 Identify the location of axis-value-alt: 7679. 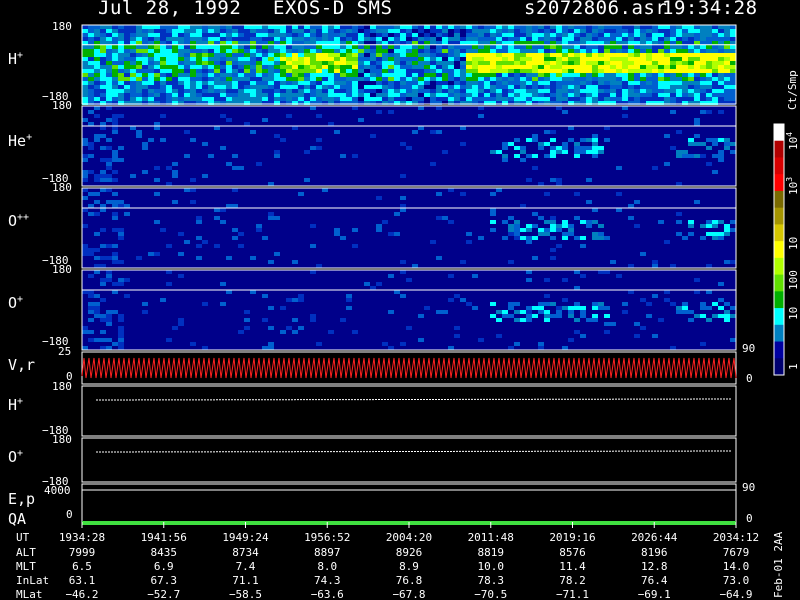
(736, 552).